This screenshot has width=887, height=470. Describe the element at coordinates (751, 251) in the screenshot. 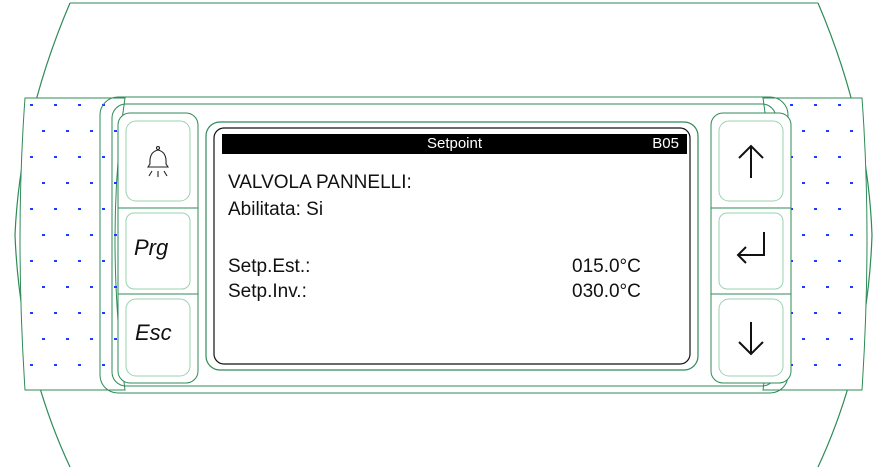

I see `enter-button` at that location.